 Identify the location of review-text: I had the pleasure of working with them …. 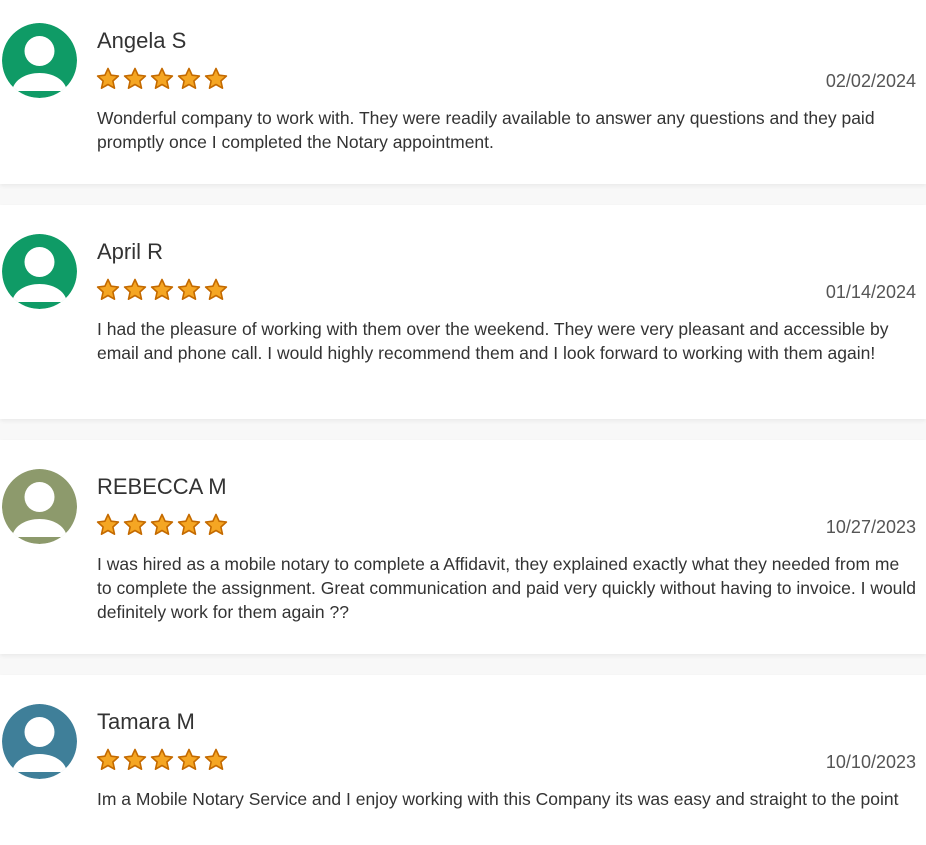
(493, 341).